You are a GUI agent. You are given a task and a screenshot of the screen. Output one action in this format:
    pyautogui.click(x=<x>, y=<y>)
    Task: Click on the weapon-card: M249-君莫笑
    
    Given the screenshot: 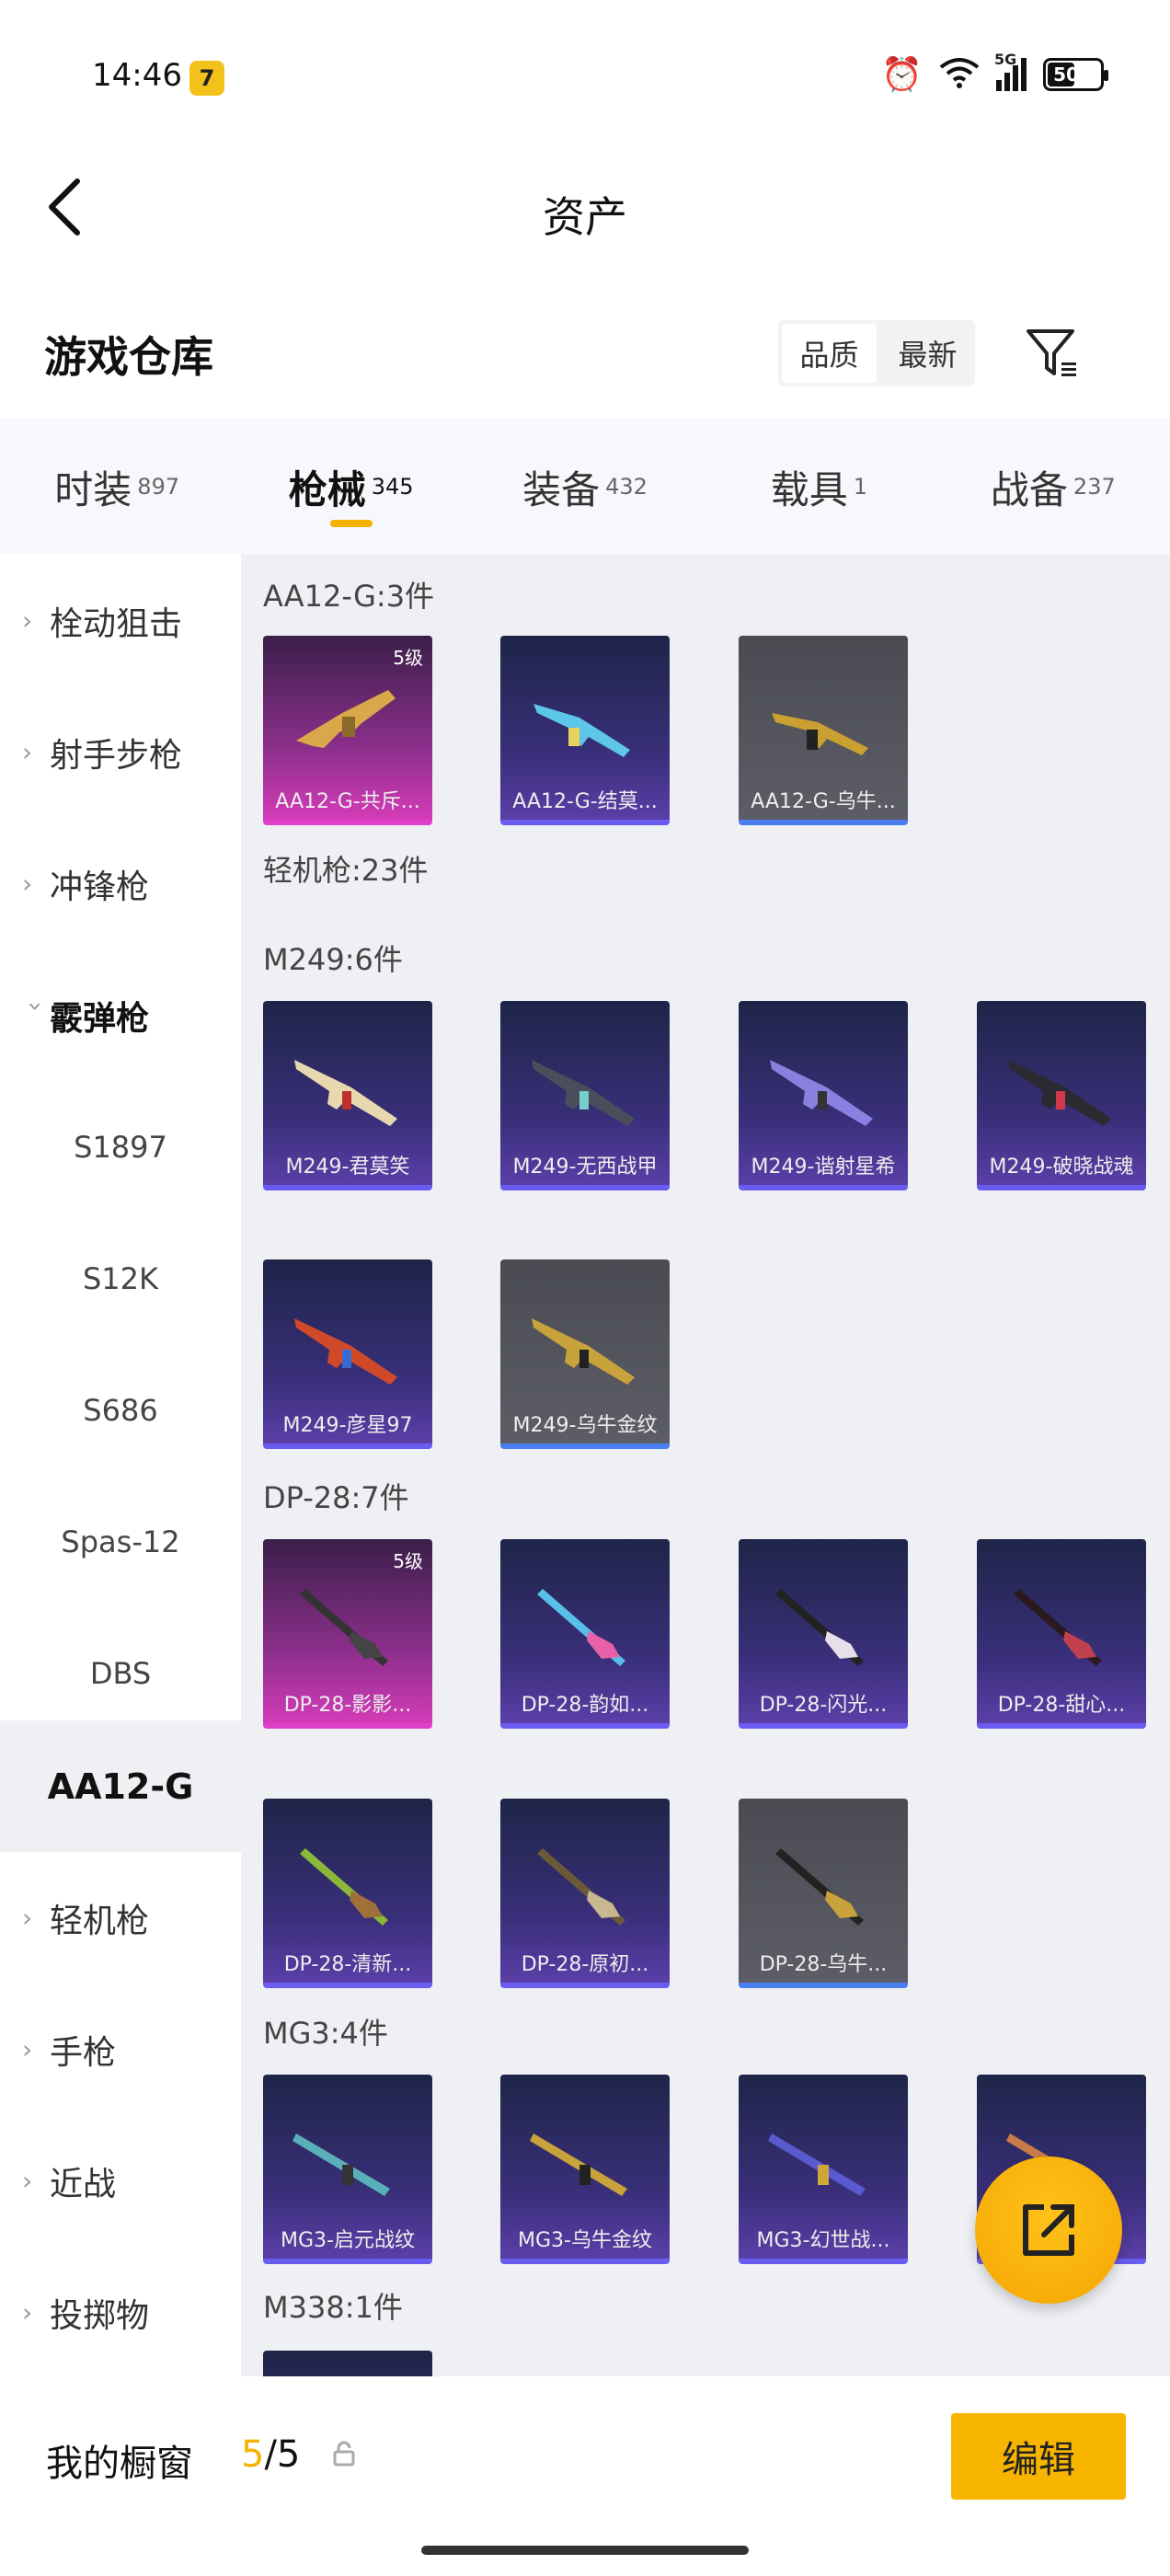 What is the action you would take?
    pyautogui.click(x=347, y=1095)
    